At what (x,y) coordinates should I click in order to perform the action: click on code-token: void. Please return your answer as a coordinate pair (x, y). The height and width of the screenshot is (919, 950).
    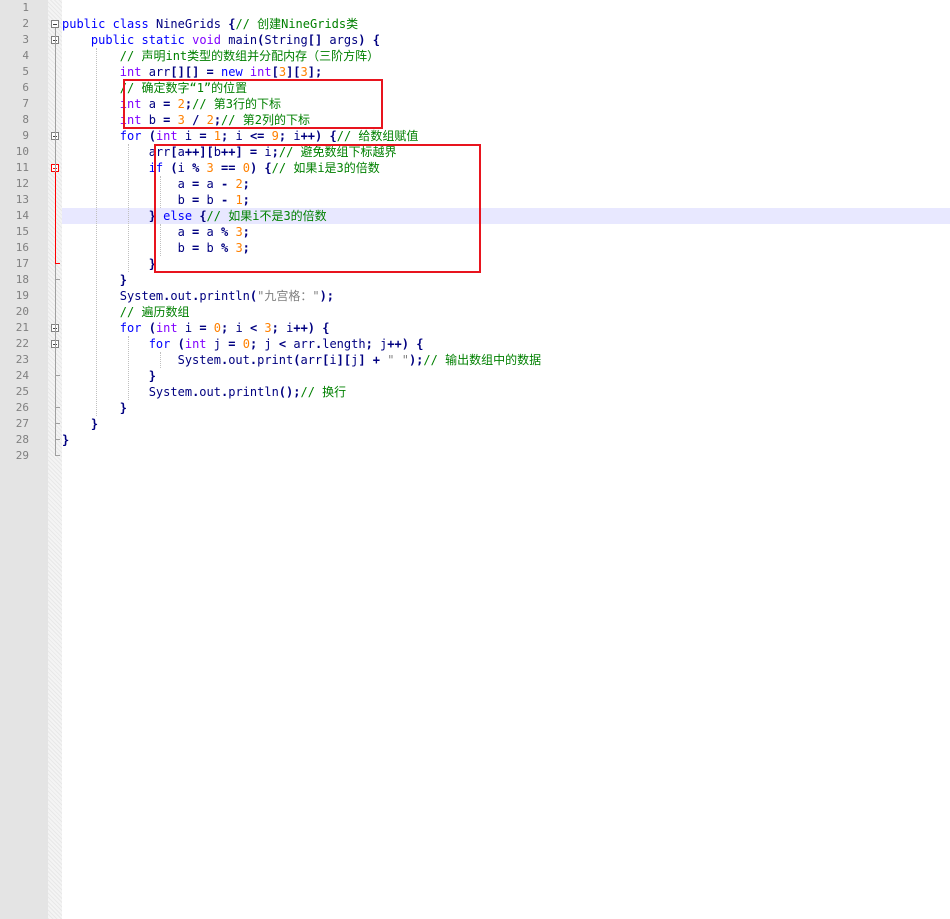
    Looking at the image, I should click on (206, 40).